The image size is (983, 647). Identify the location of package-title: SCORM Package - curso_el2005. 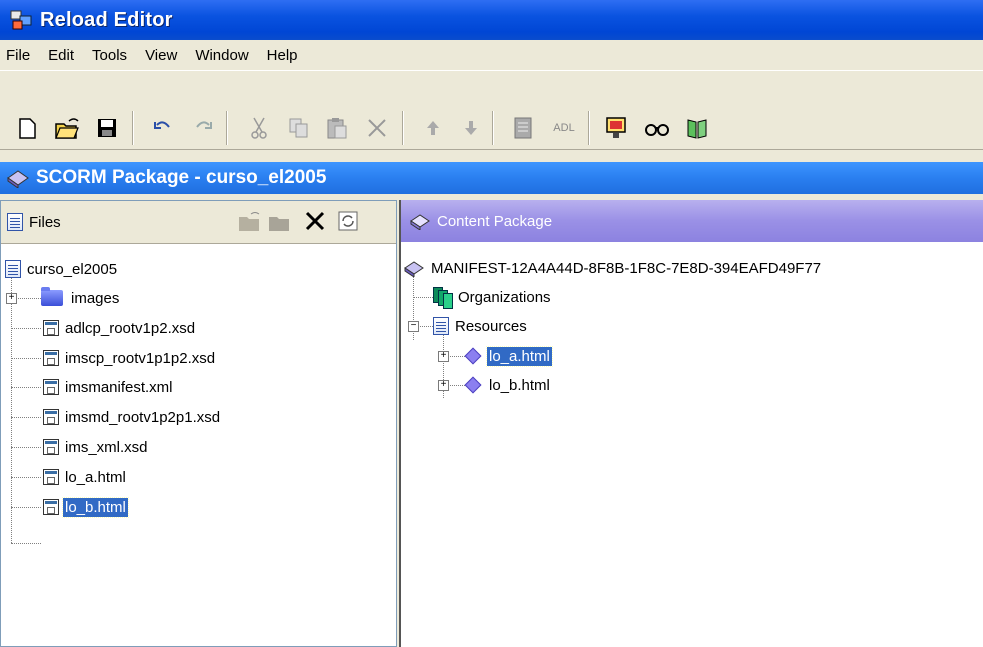
(181, 177).